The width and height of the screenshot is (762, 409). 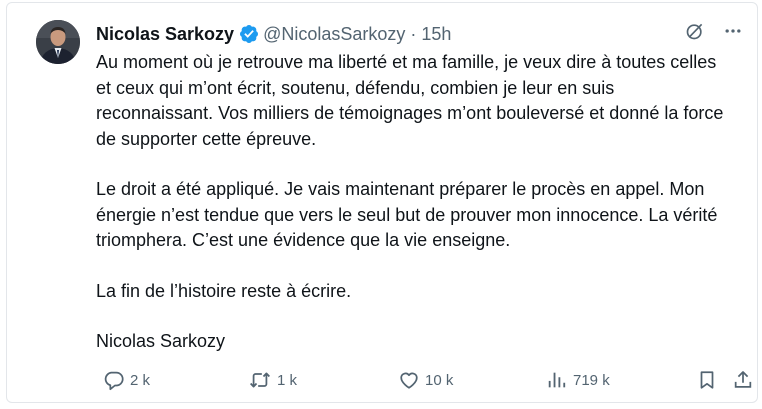 I want to click on verified-badge-icon, so click(x=249, y=34).